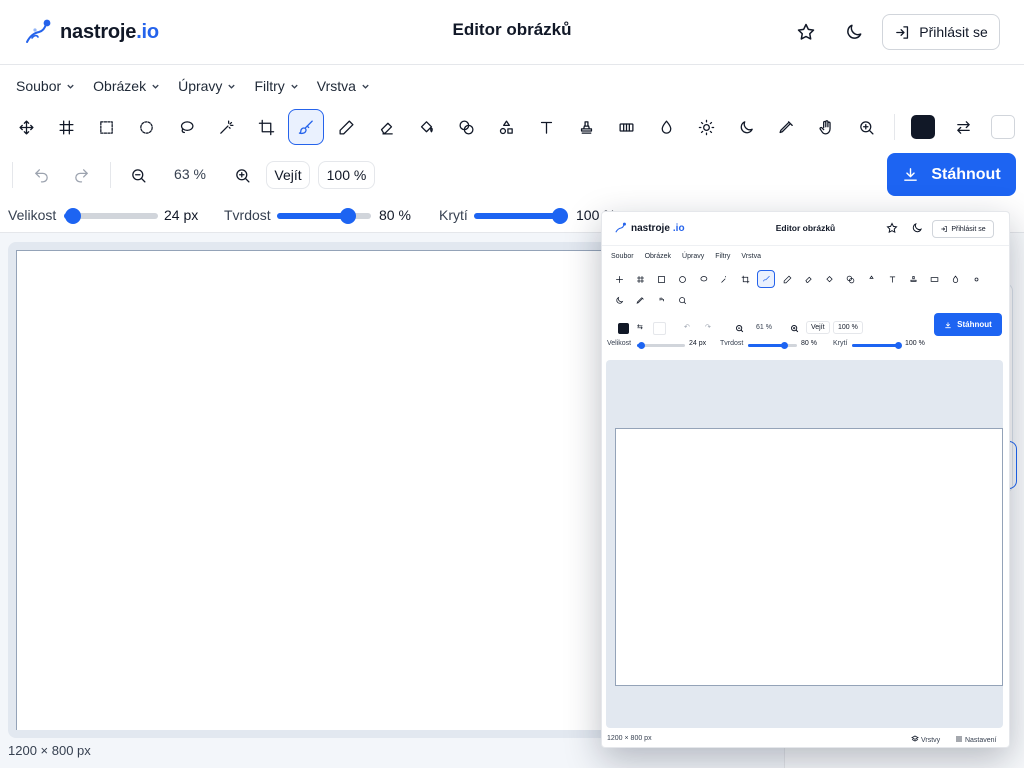 The width and height of the screenshot is (1024, 768). I want to click on preview-menu: Soubor Obrázek Úpravy Filtry Vrstva, so click(686, 256).